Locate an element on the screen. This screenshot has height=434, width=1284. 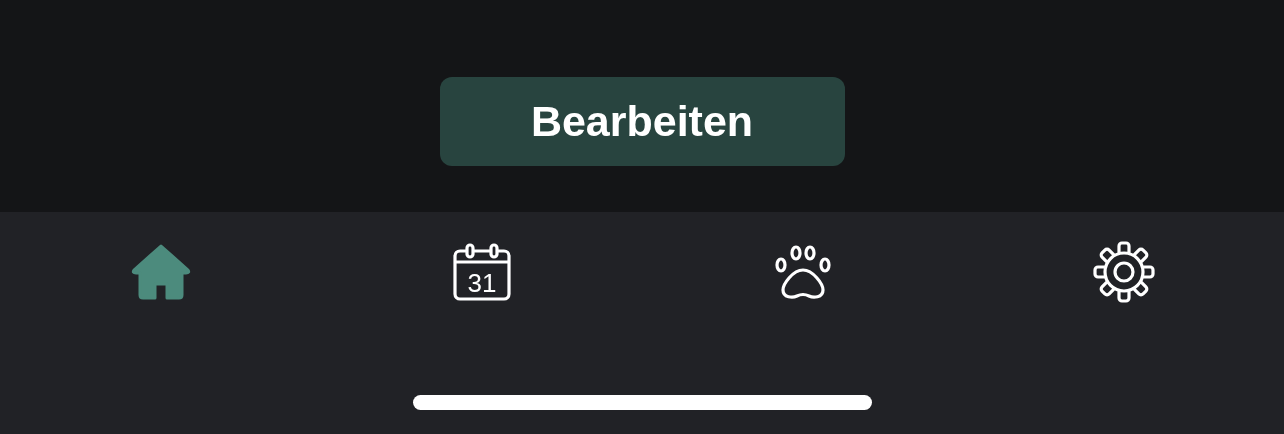
settings-icon is located at coordinates (1123, 272).